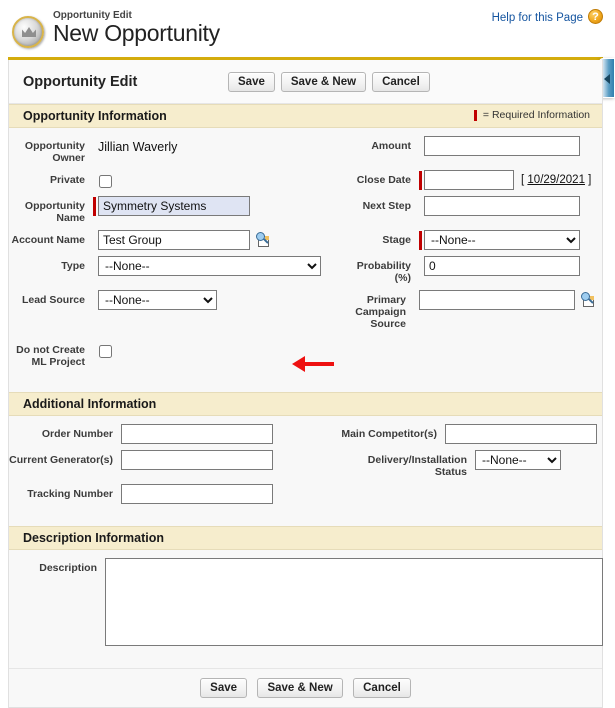 The width and height of the screenshot is (615, 708). What do you see at coordinates (305, 494) in the screenshot?
I see `field-row: Tracking Number` at bounding box center [305, 494].